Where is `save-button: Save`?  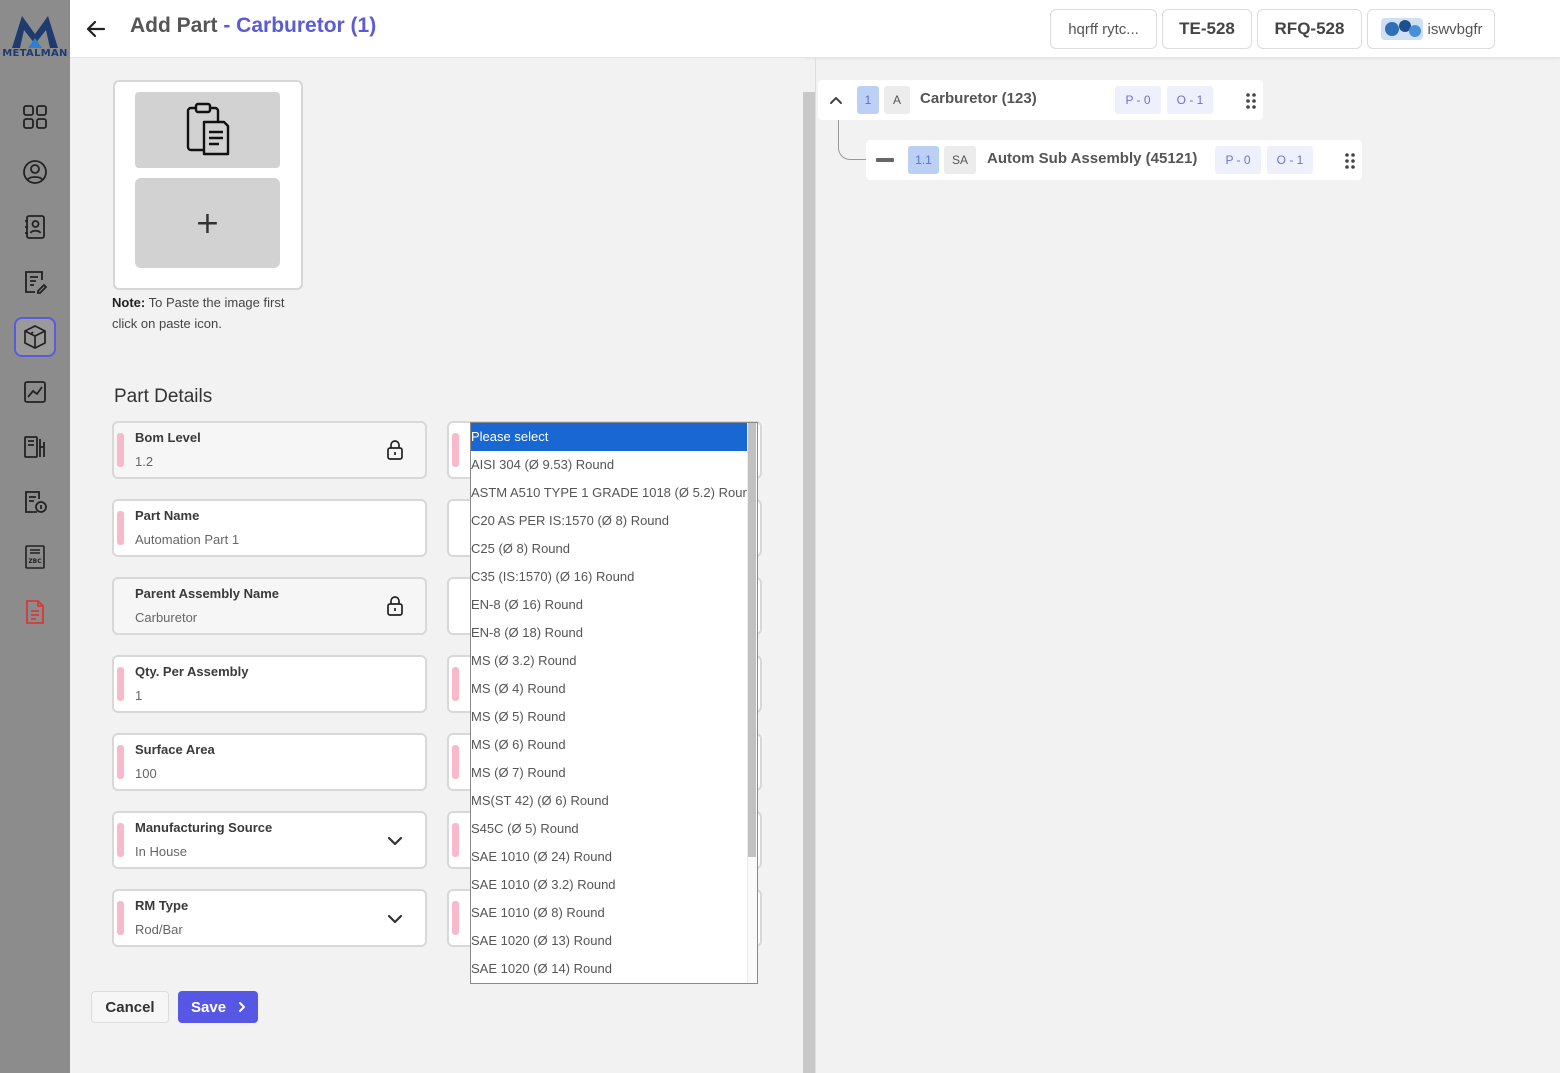
save-button: Save is located at coordinates (218, 1007).